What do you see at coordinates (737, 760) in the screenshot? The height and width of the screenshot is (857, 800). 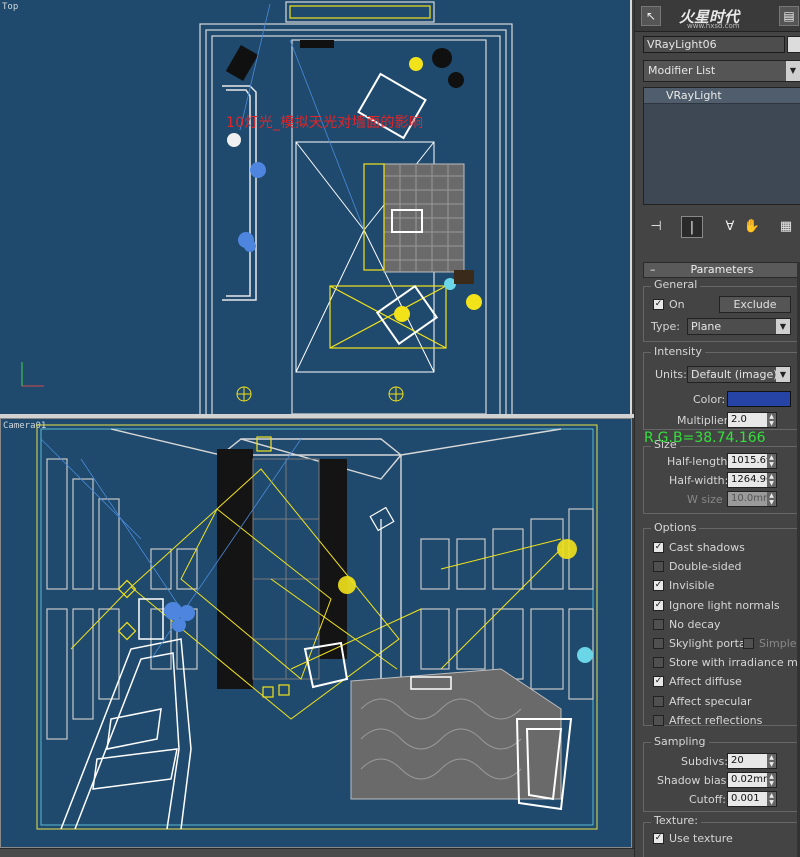 I see `subdivs-value: 20` at bounding box center [737, 760].